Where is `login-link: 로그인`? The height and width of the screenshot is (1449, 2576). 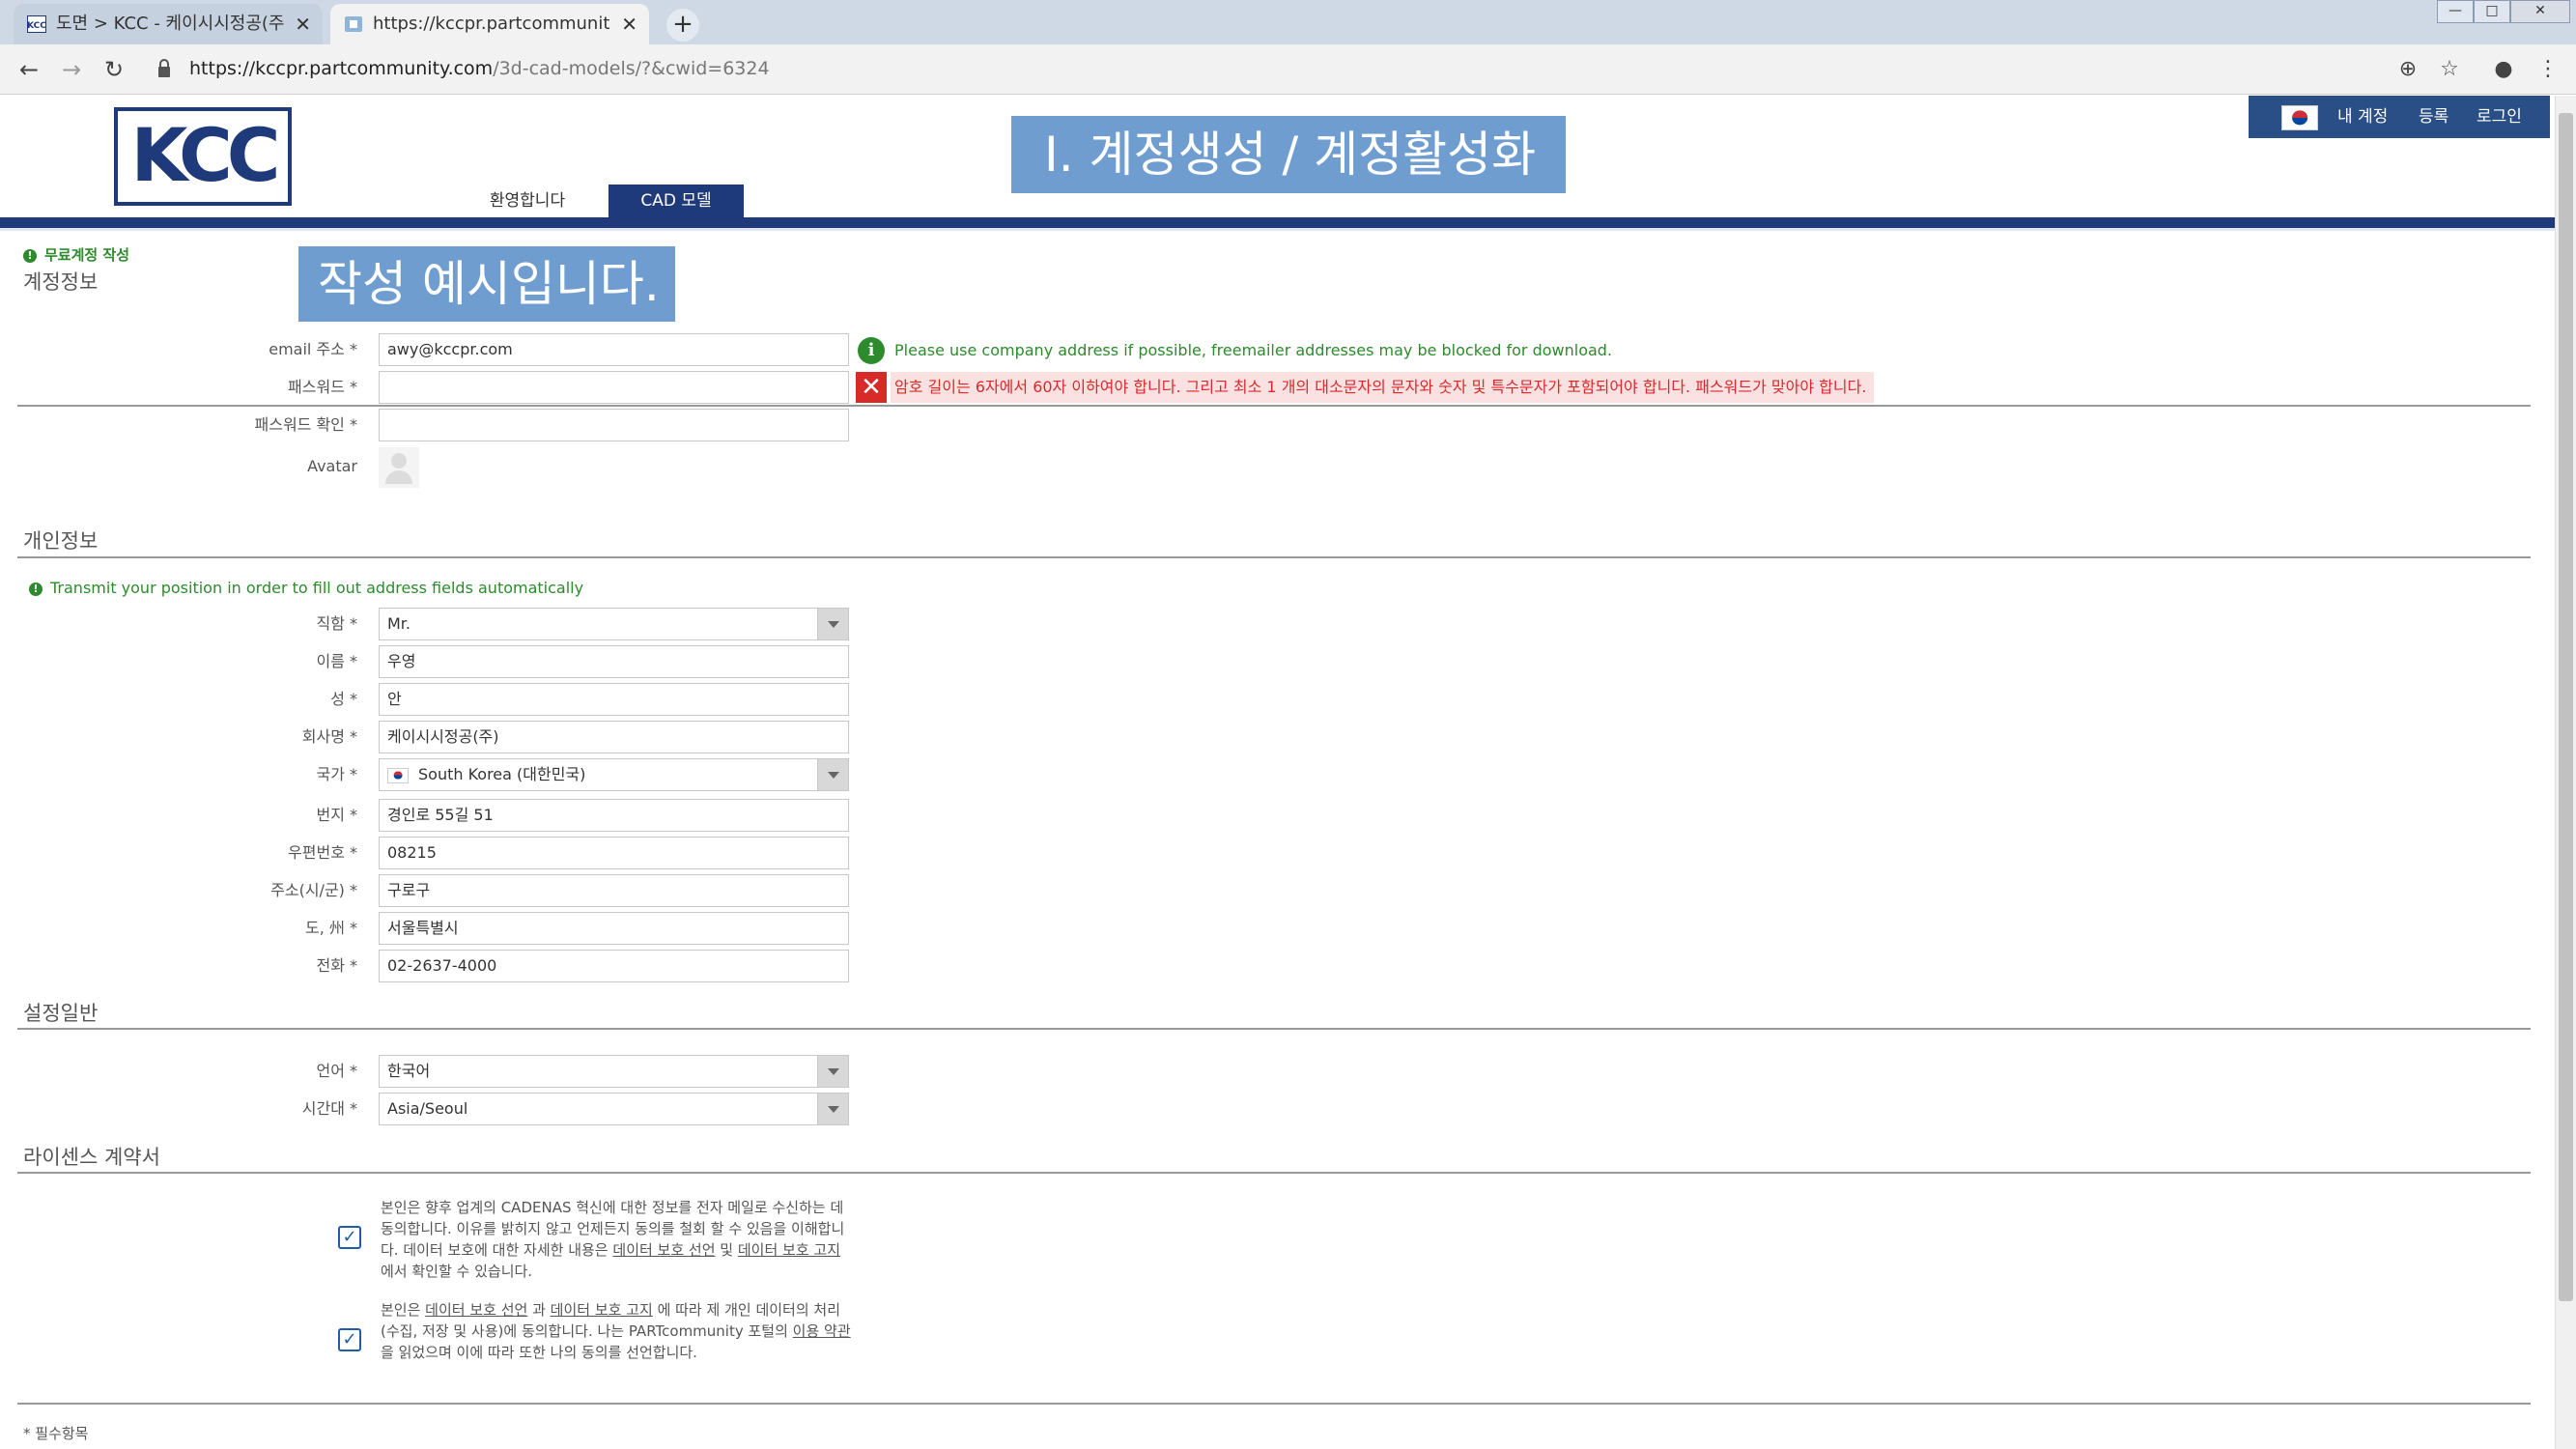
login-link: 로그인 is located at coordinates (2499, 117).